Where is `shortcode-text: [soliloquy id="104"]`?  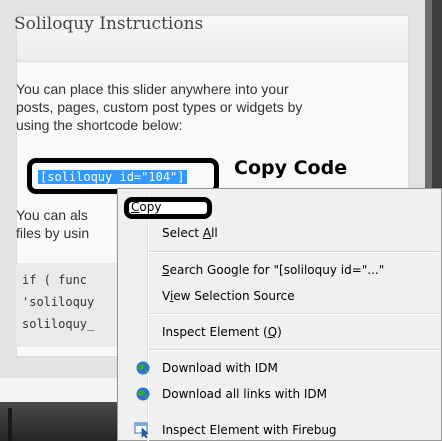
shortcode-text: [soliloquy id="104"] is located at coordinates (112, 177).